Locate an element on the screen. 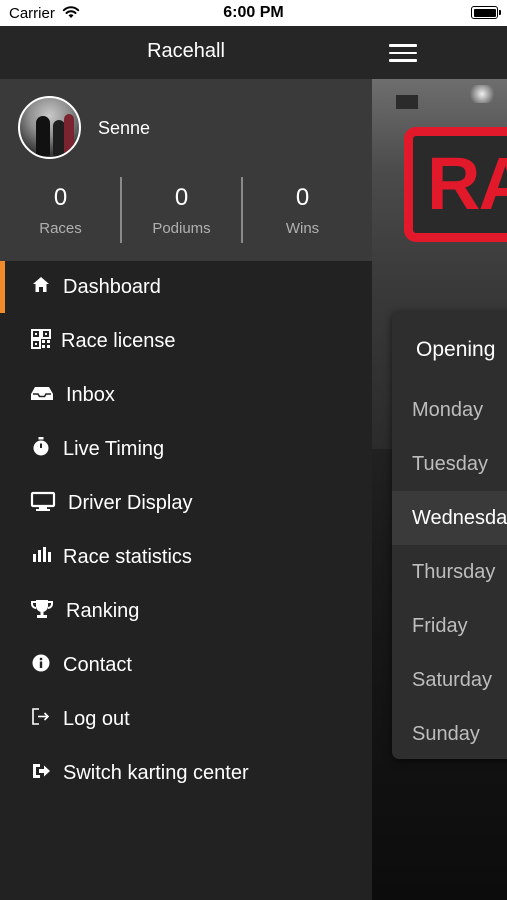  menu-item-race-statistics: Race statistics is located at coordinates (186, 558).